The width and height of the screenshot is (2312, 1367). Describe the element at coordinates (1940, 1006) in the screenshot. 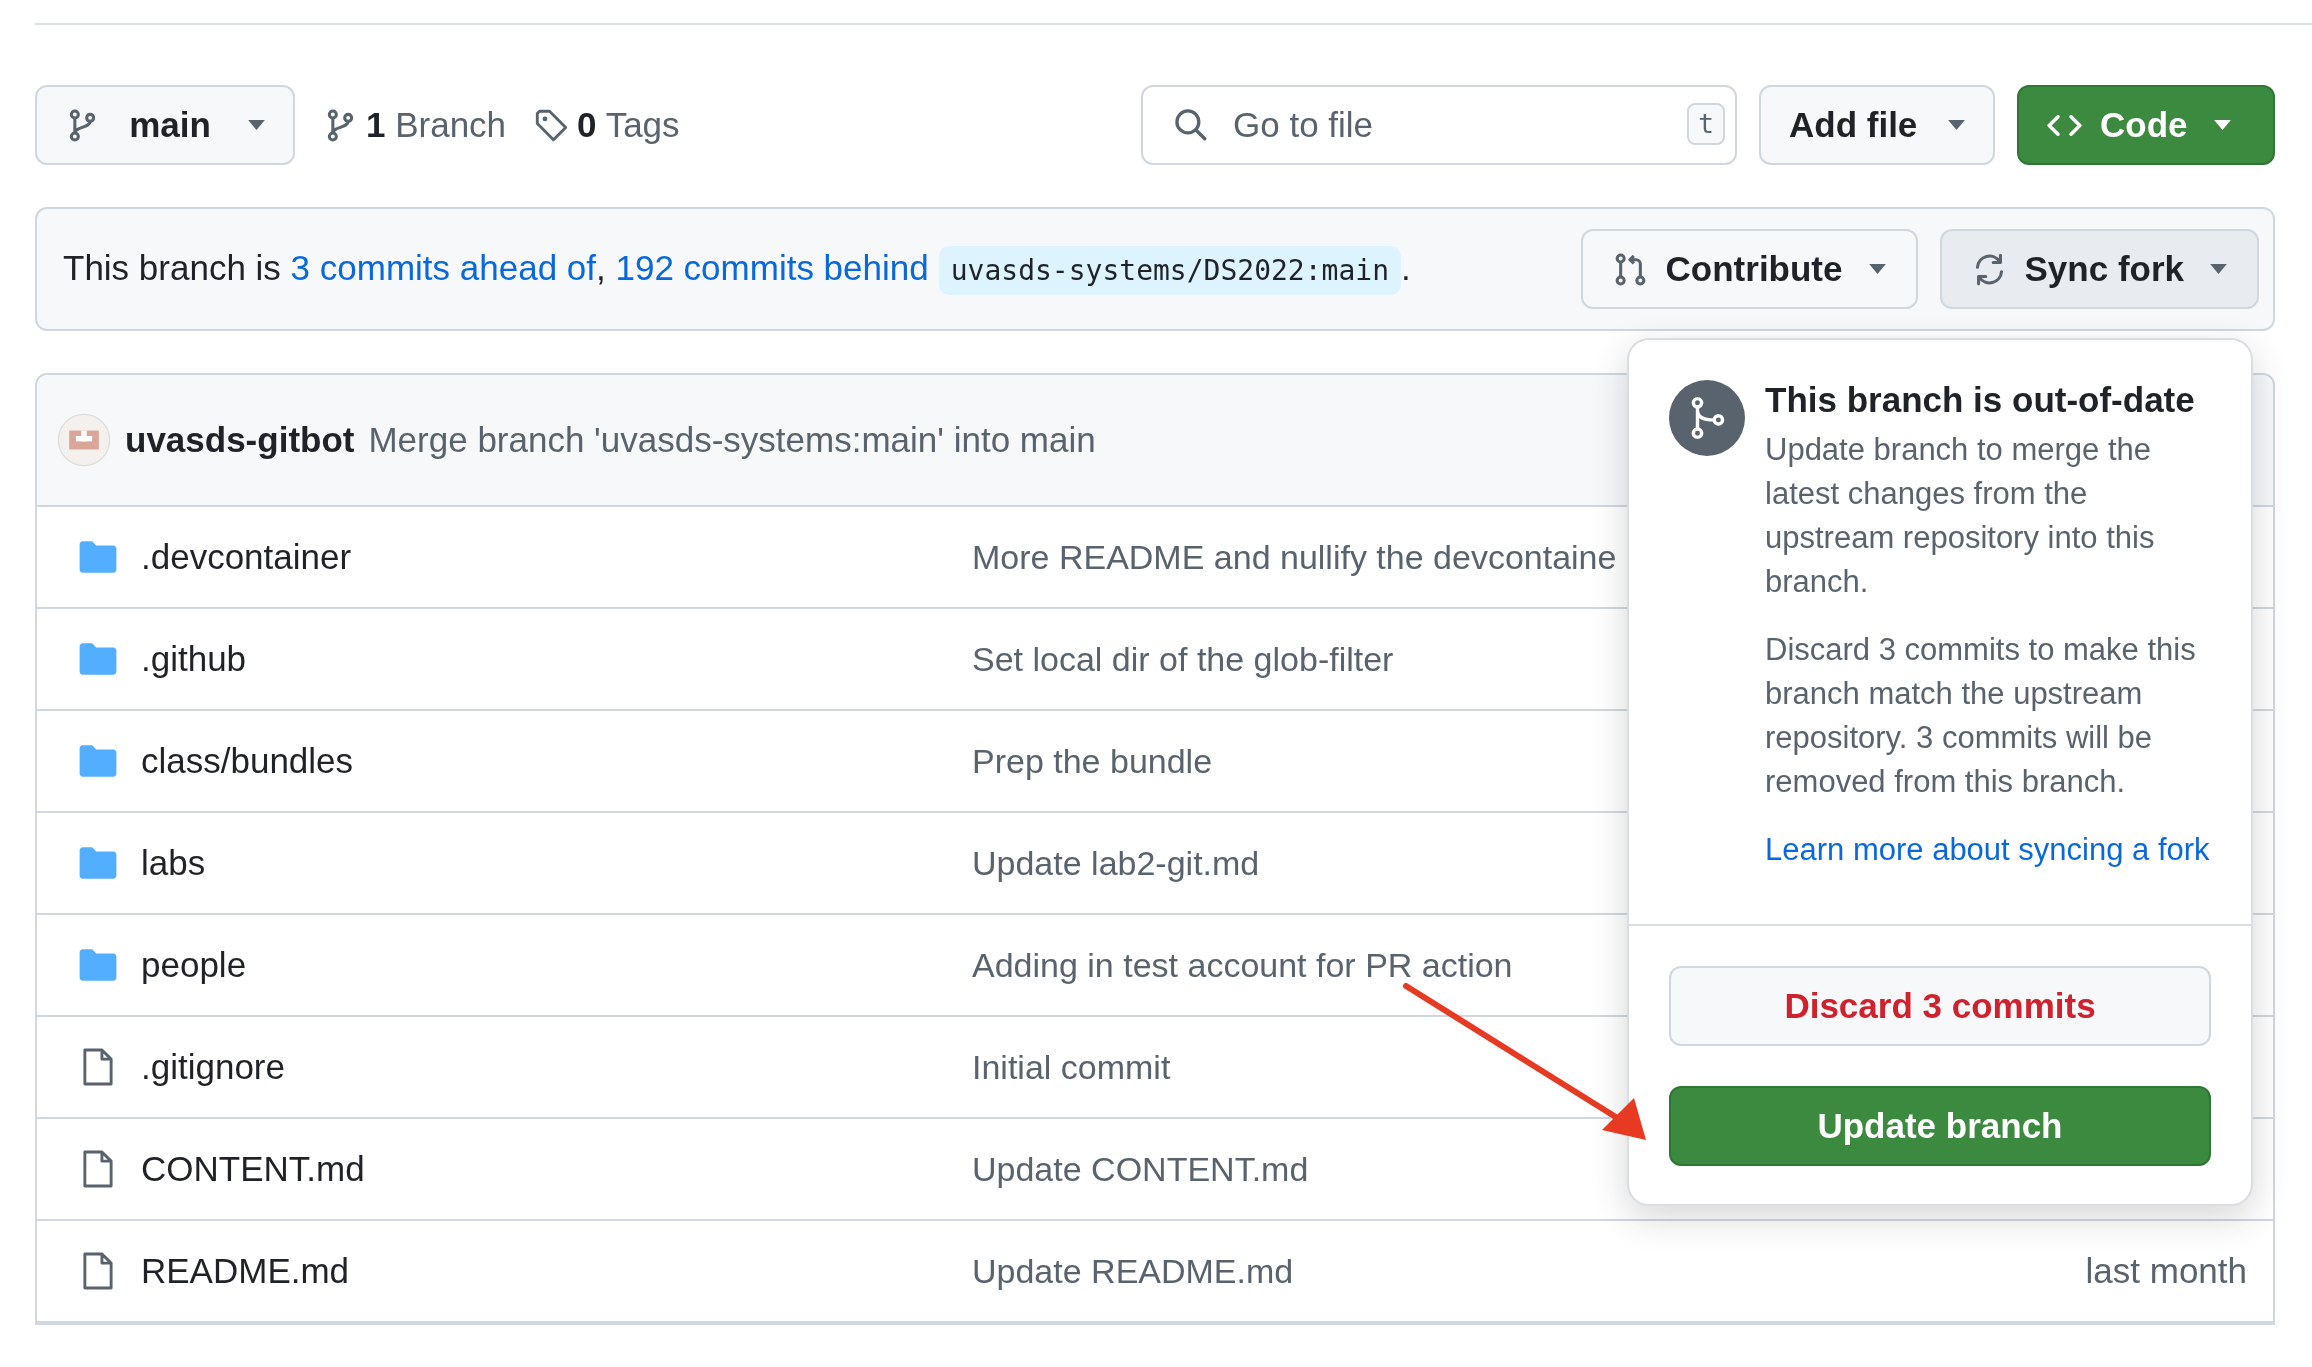

I see `discard-commits-button: Discard 3 commits` at that location.